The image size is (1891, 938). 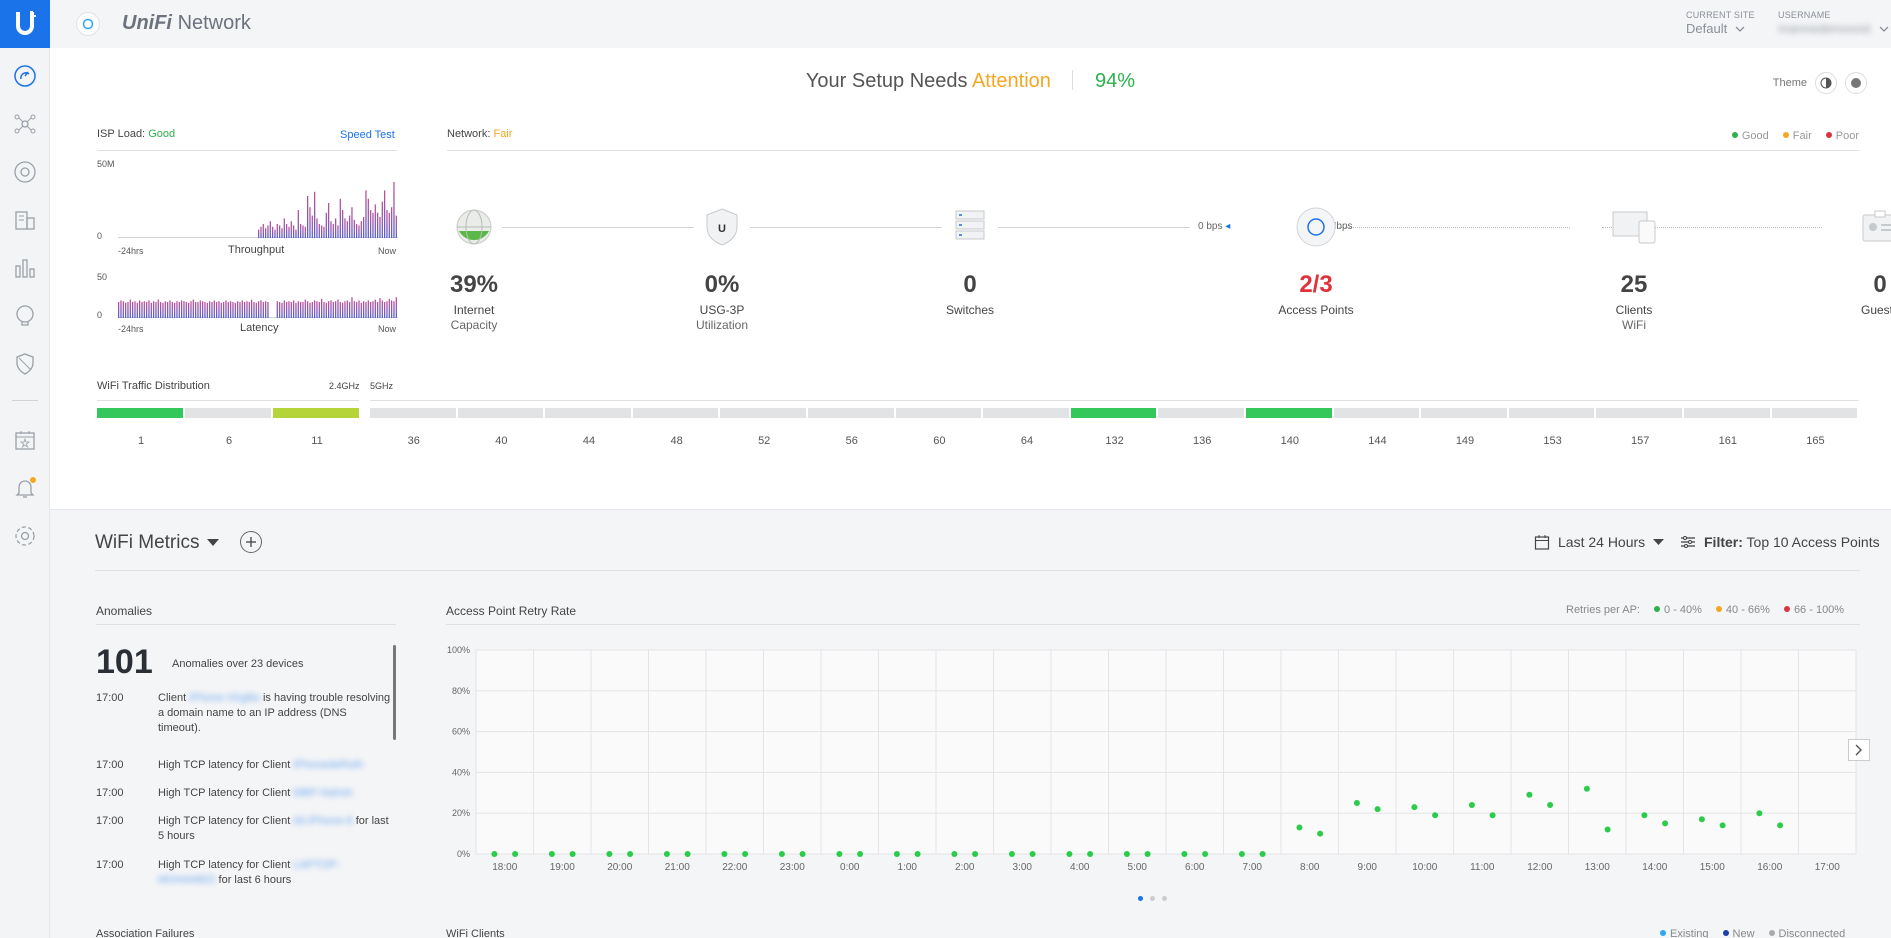 What do you see at coordinates (722, 227) in the screenshot?
I see `gateway-shield-icon: U` at bounding box center [722, 227].